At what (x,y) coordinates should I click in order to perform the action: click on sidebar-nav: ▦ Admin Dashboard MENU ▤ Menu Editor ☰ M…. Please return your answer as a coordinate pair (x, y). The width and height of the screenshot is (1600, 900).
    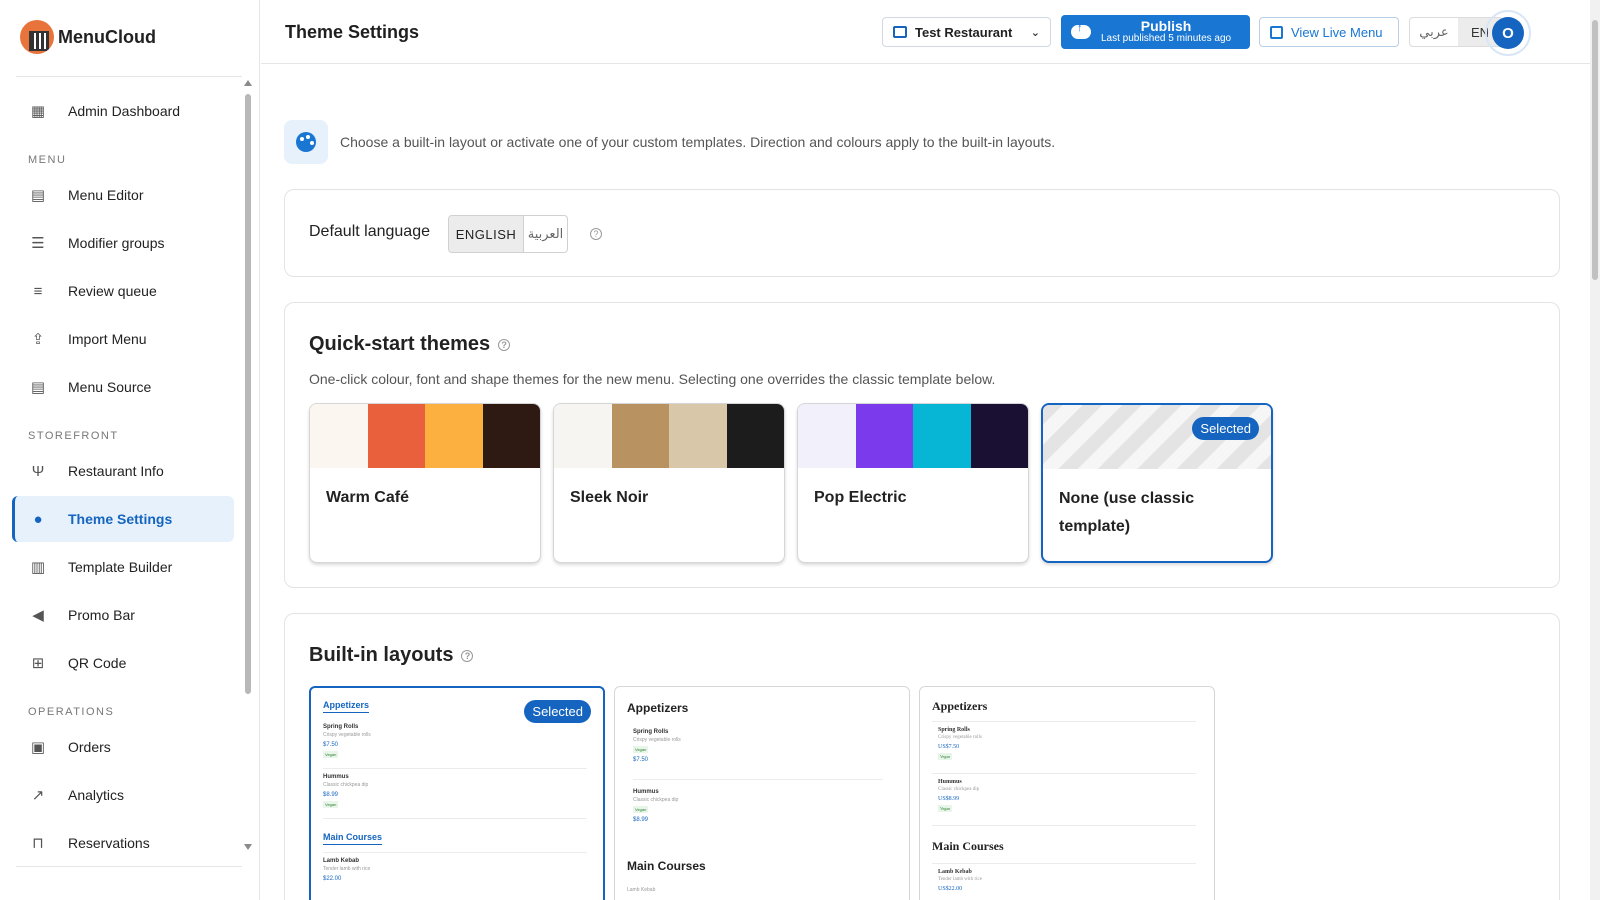
    Looking at the image, I should click on (123, 478).